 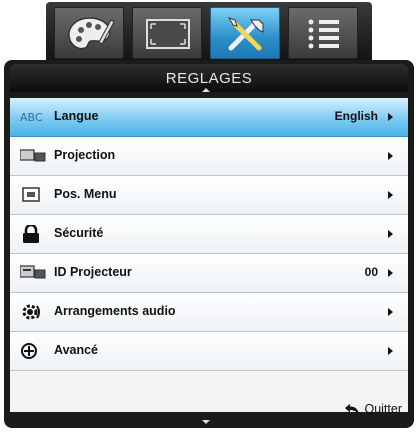 What do you see at coordinates (33, 272) in the screenshot?
I see `projector-id-icon` at bounding box center [33, 272].